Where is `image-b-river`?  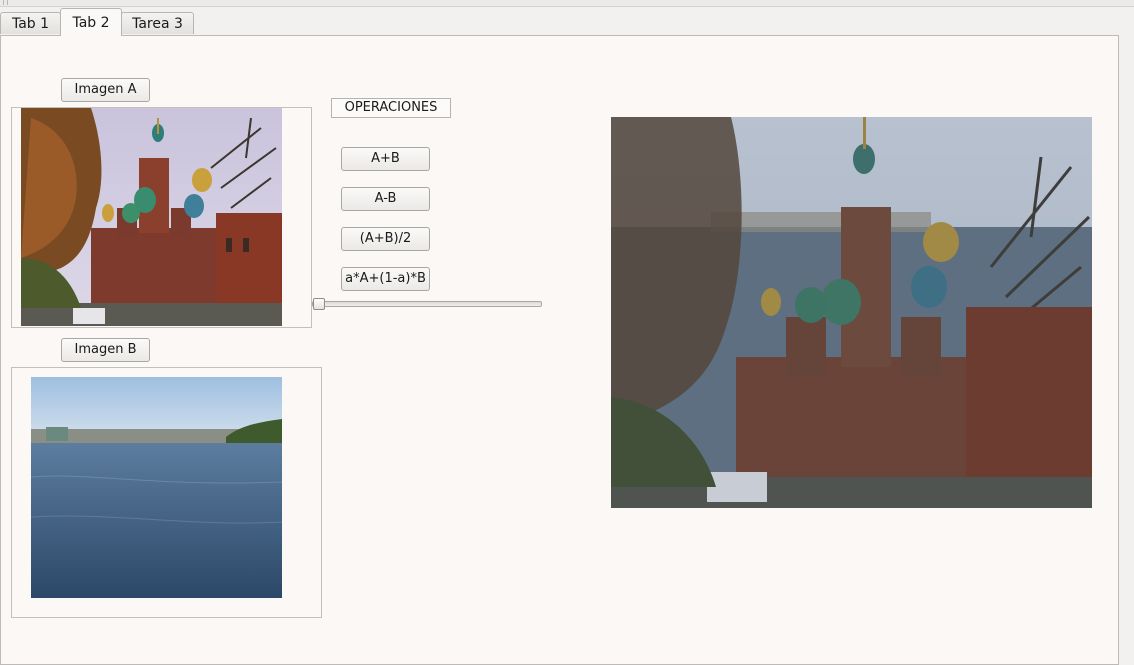 image-b-river is located at coordinates (156, 487).